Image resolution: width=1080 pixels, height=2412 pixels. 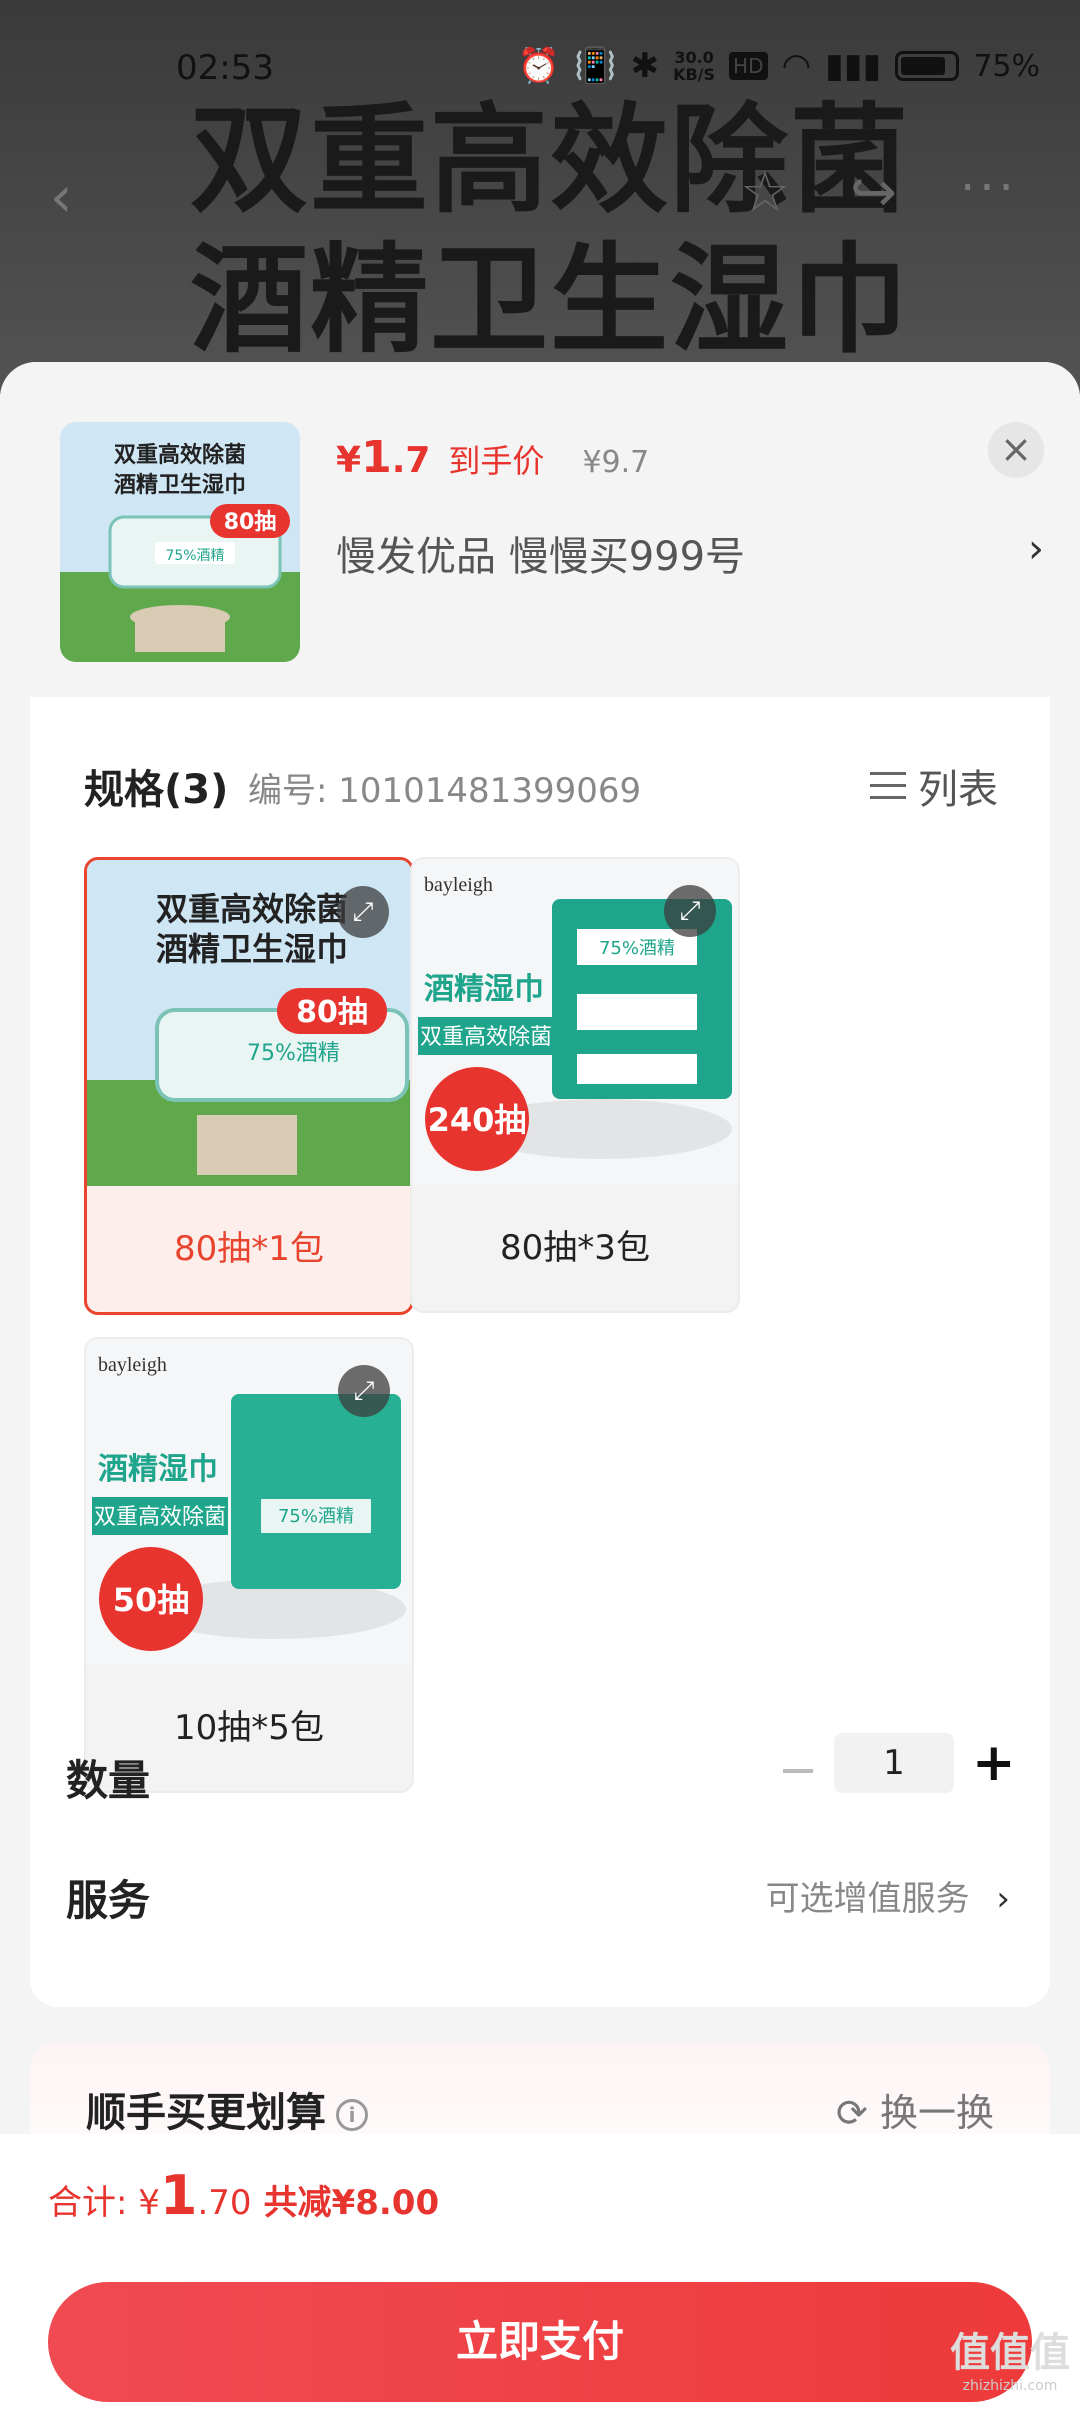 What do you see at coordinates (496, 461) in the screenshot?
I see `final-price-tag: 到手价` at bounding box center [496, 461].